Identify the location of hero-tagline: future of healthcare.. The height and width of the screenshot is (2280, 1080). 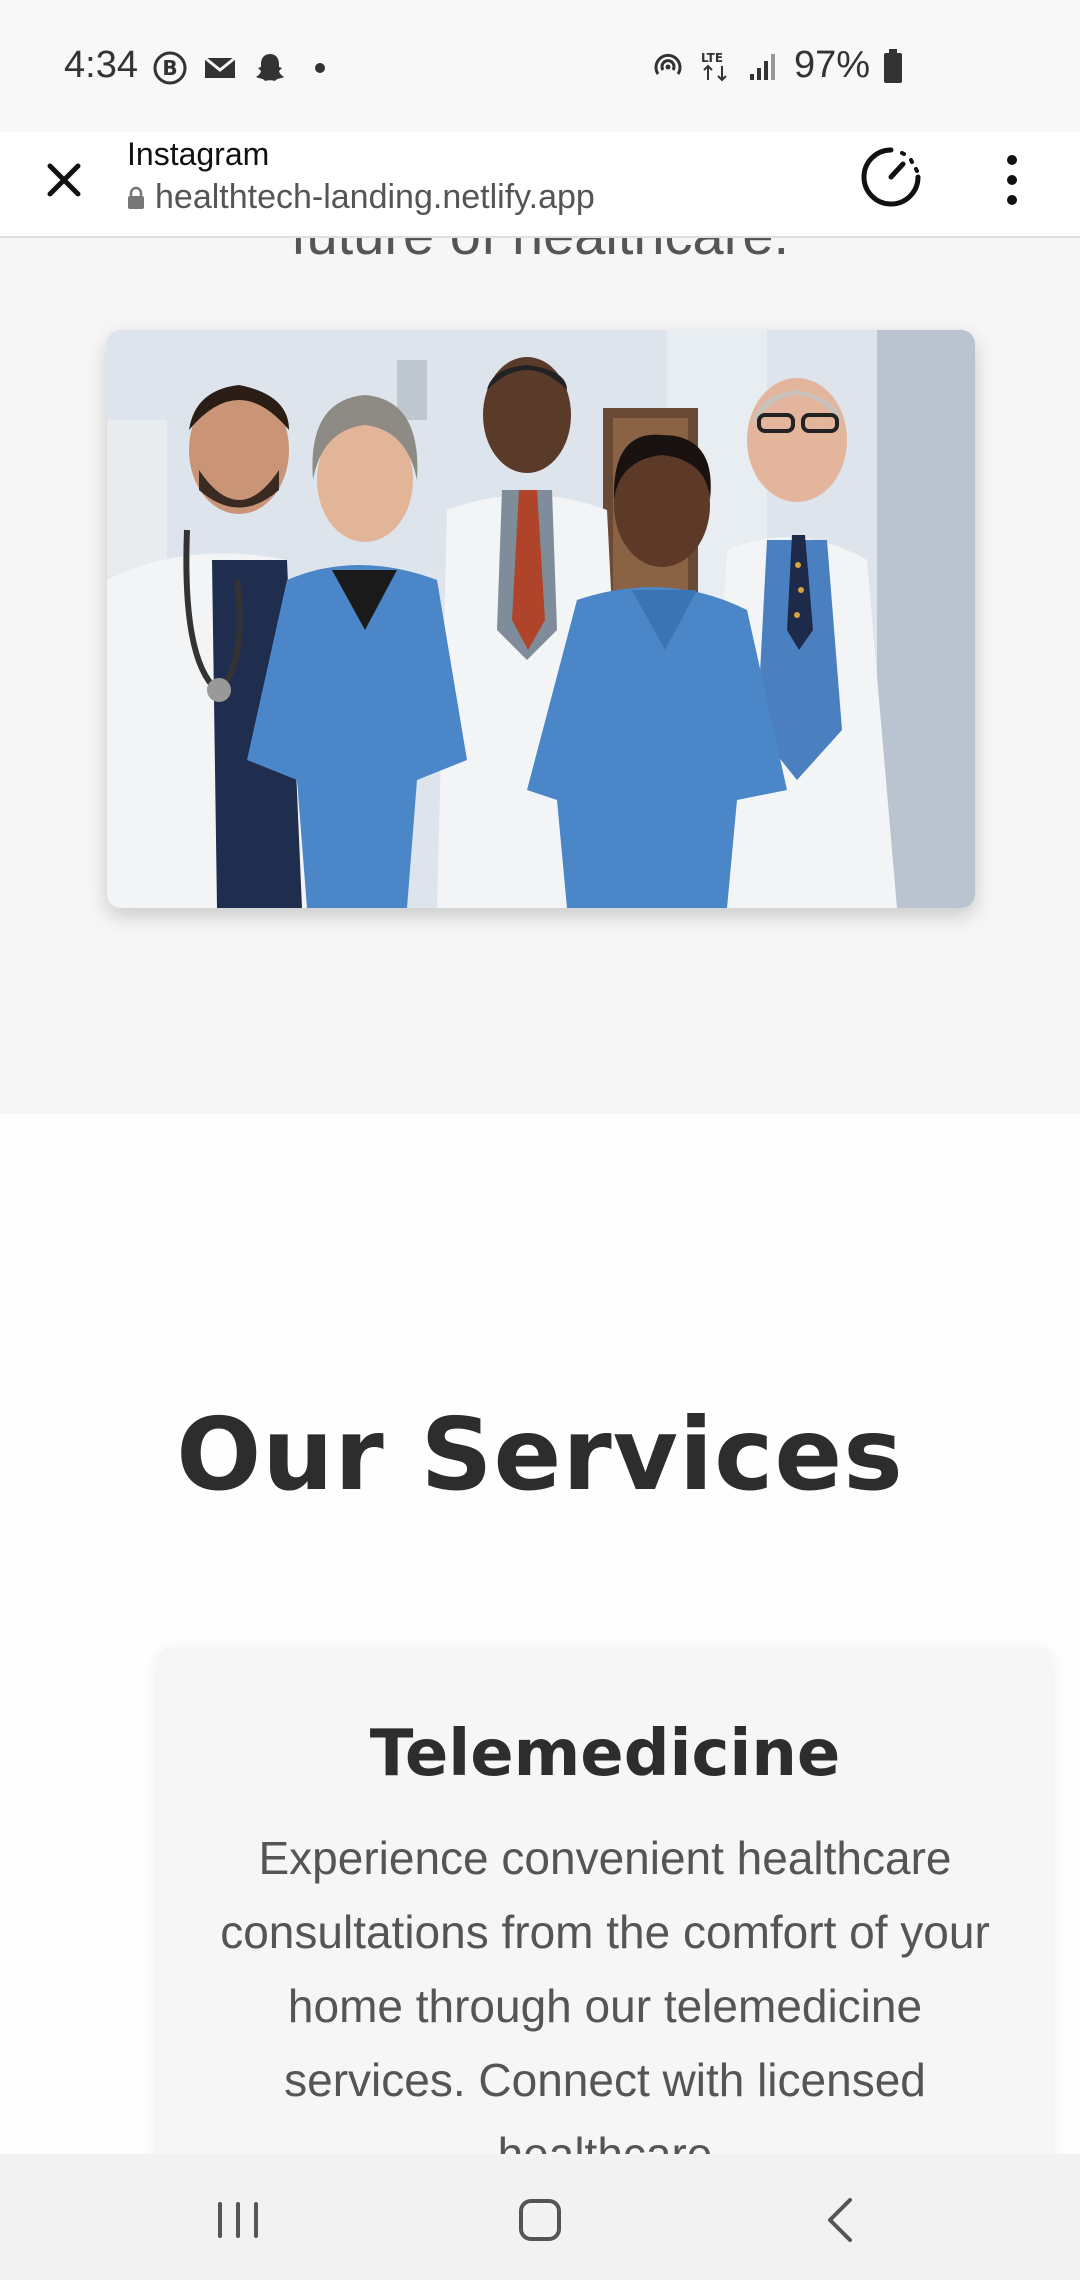
(540, 252).